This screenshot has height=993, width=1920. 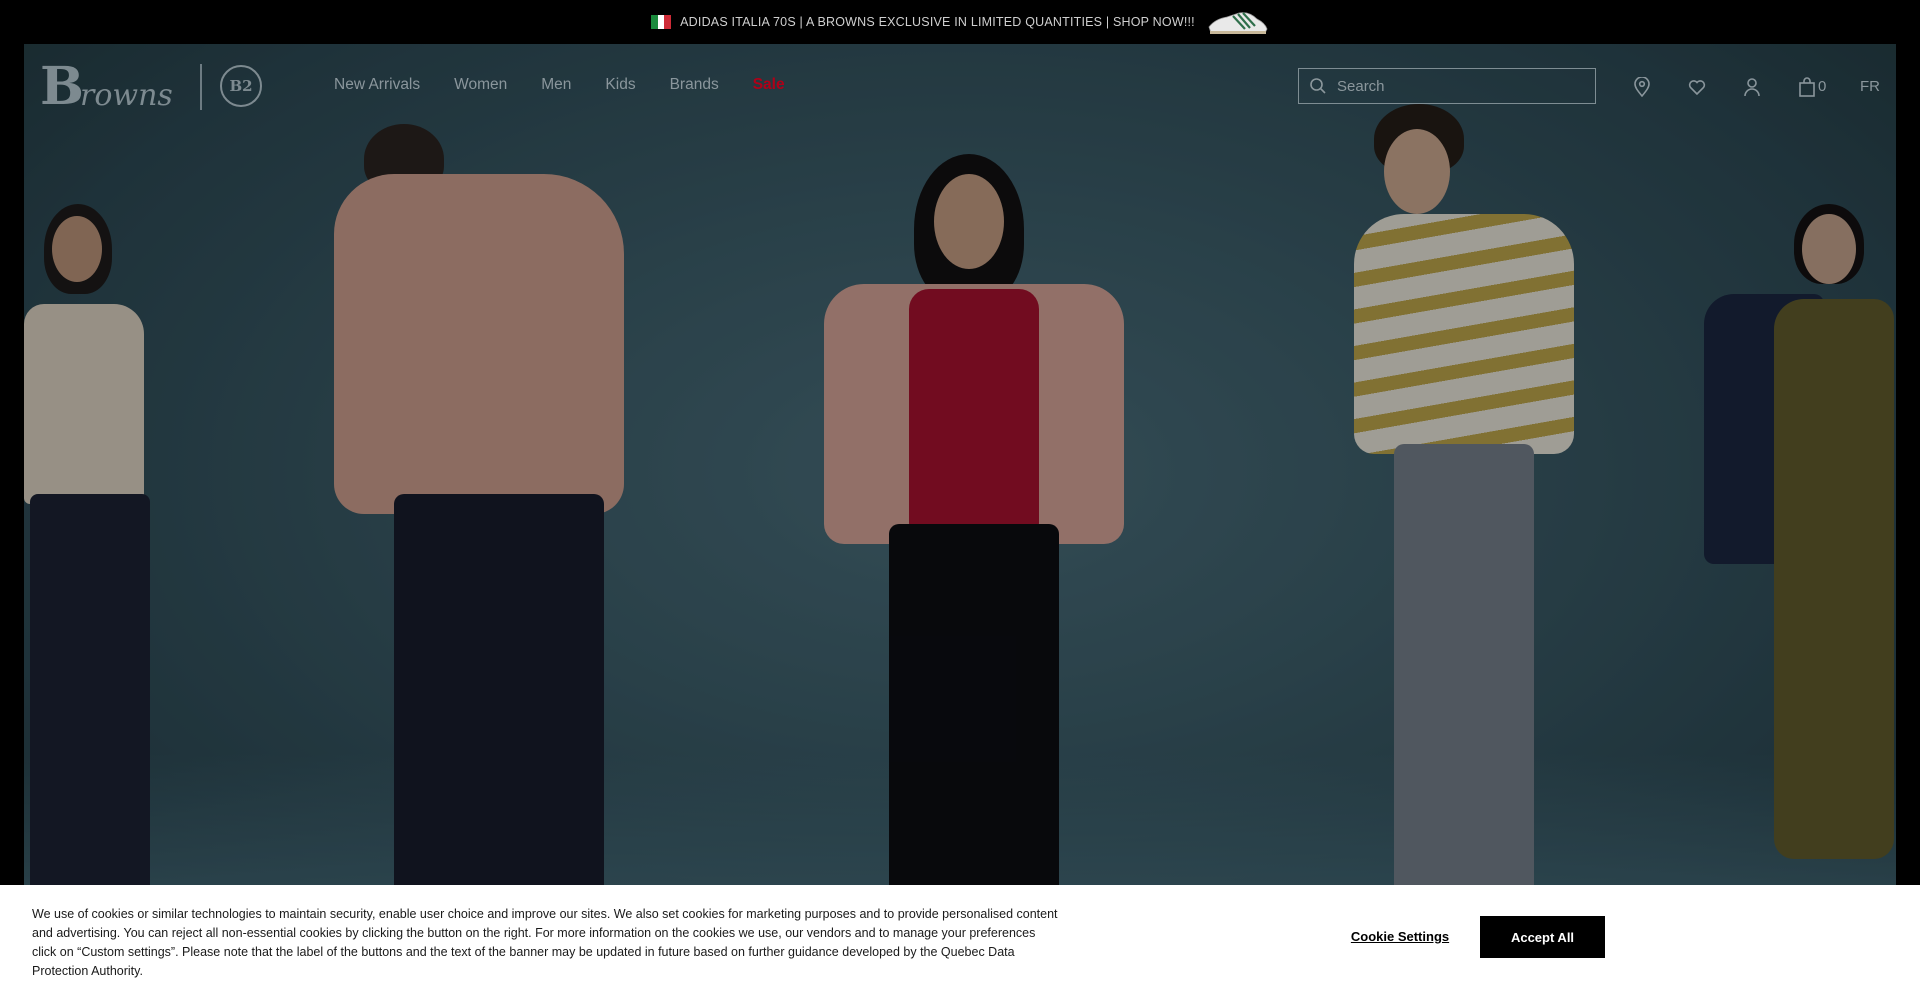 I want to click on sneaker-icon, so click(x=1238, y=23).